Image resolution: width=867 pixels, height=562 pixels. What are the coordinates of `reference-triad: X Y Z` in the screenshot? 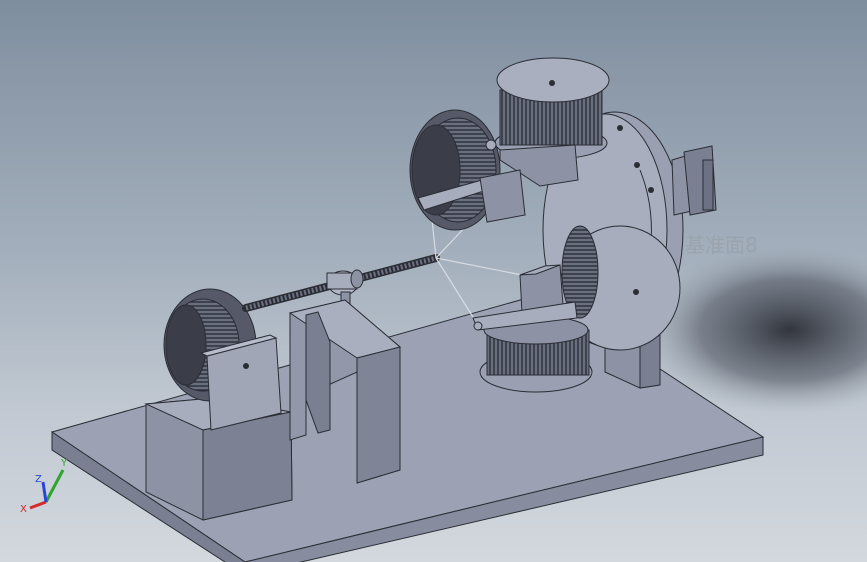 It's located at (44, 486).